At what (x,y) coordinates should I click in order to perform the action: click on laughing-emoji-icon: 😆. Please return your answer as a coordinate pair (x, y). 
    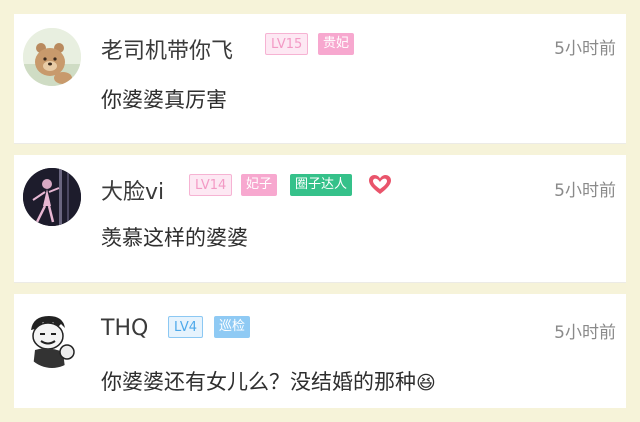
    Looking at the image, I should click on (426, 383).